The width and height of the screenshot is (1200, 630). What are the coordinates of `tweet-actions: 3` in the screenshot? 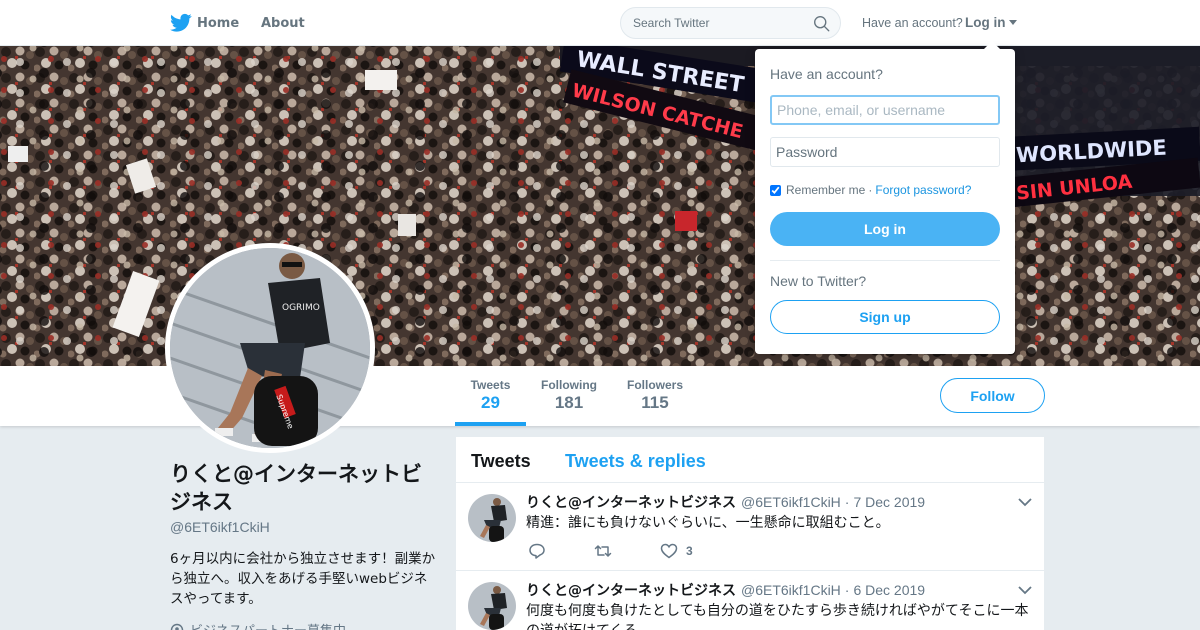 It's located at (630, 551).